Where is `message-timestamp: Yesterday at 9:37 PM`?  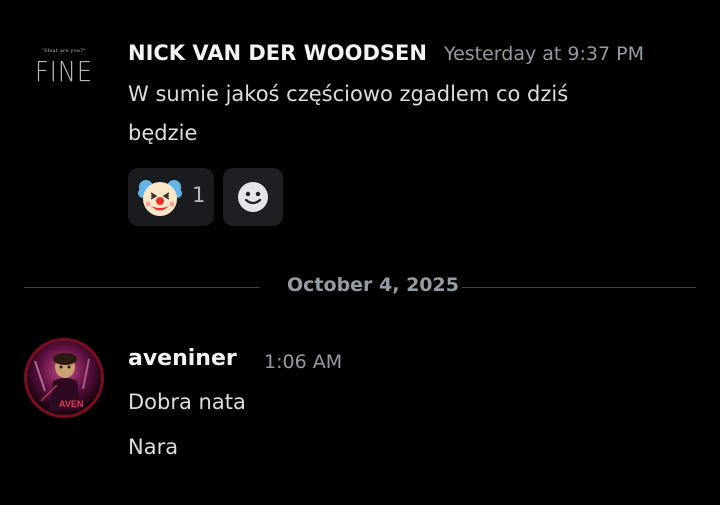
message-timestamp: Yesterday at 9:37 PM is located at coordinates (544, 54).